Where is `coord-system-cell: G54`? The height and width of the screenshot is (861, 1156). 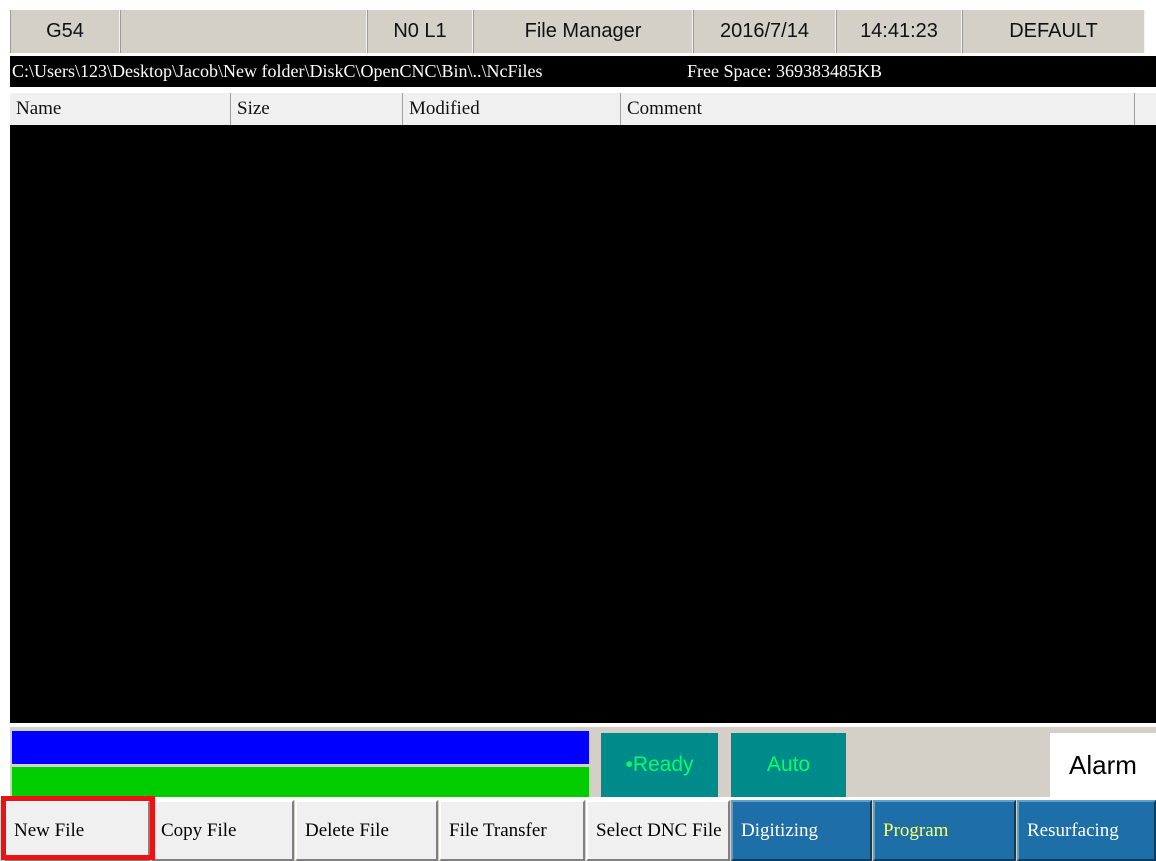
coord-system-cell: G54 is located at coordinates (65, 31).